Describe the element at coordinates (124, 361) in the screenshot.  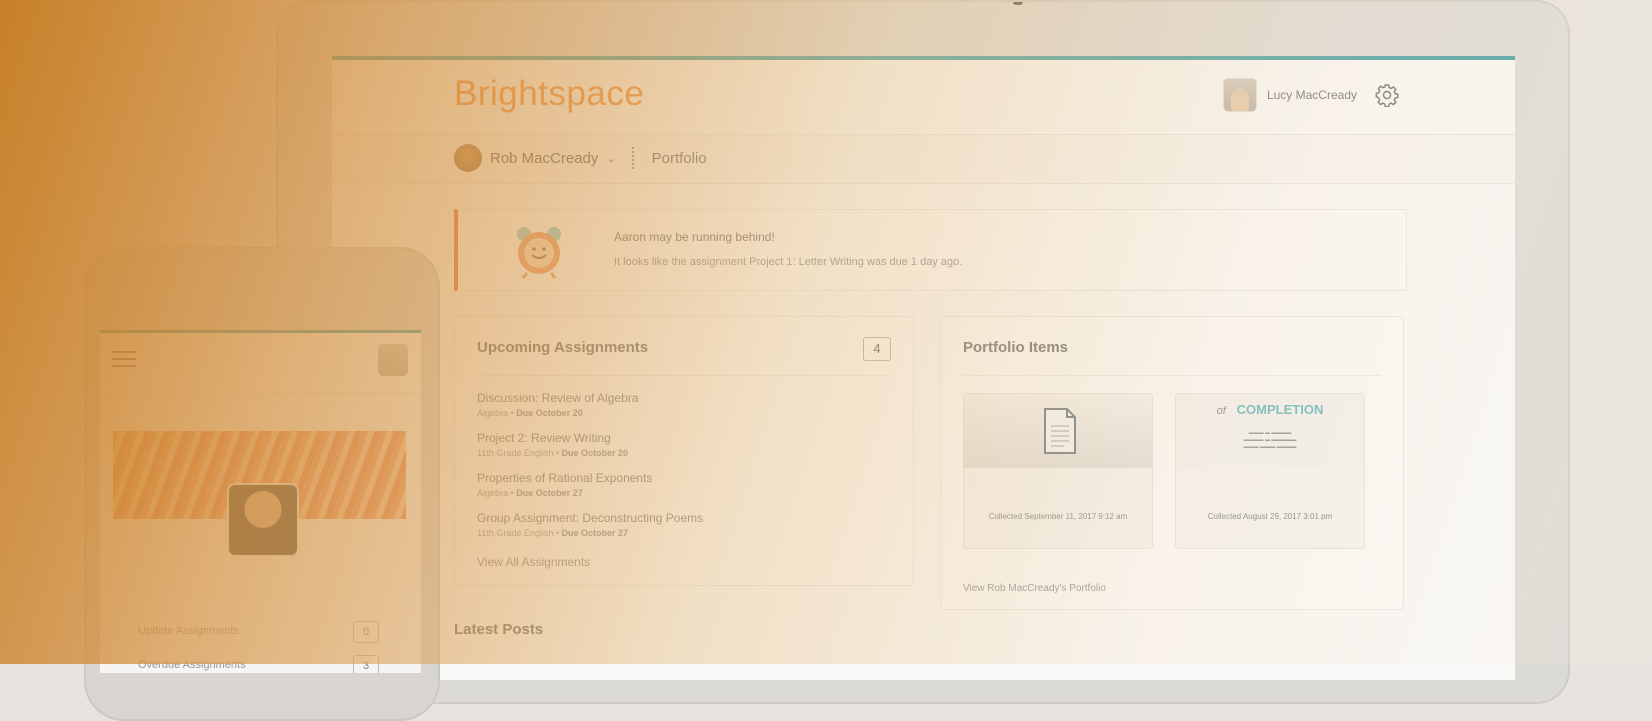
I see `hamburger-menu-icon` at that location.